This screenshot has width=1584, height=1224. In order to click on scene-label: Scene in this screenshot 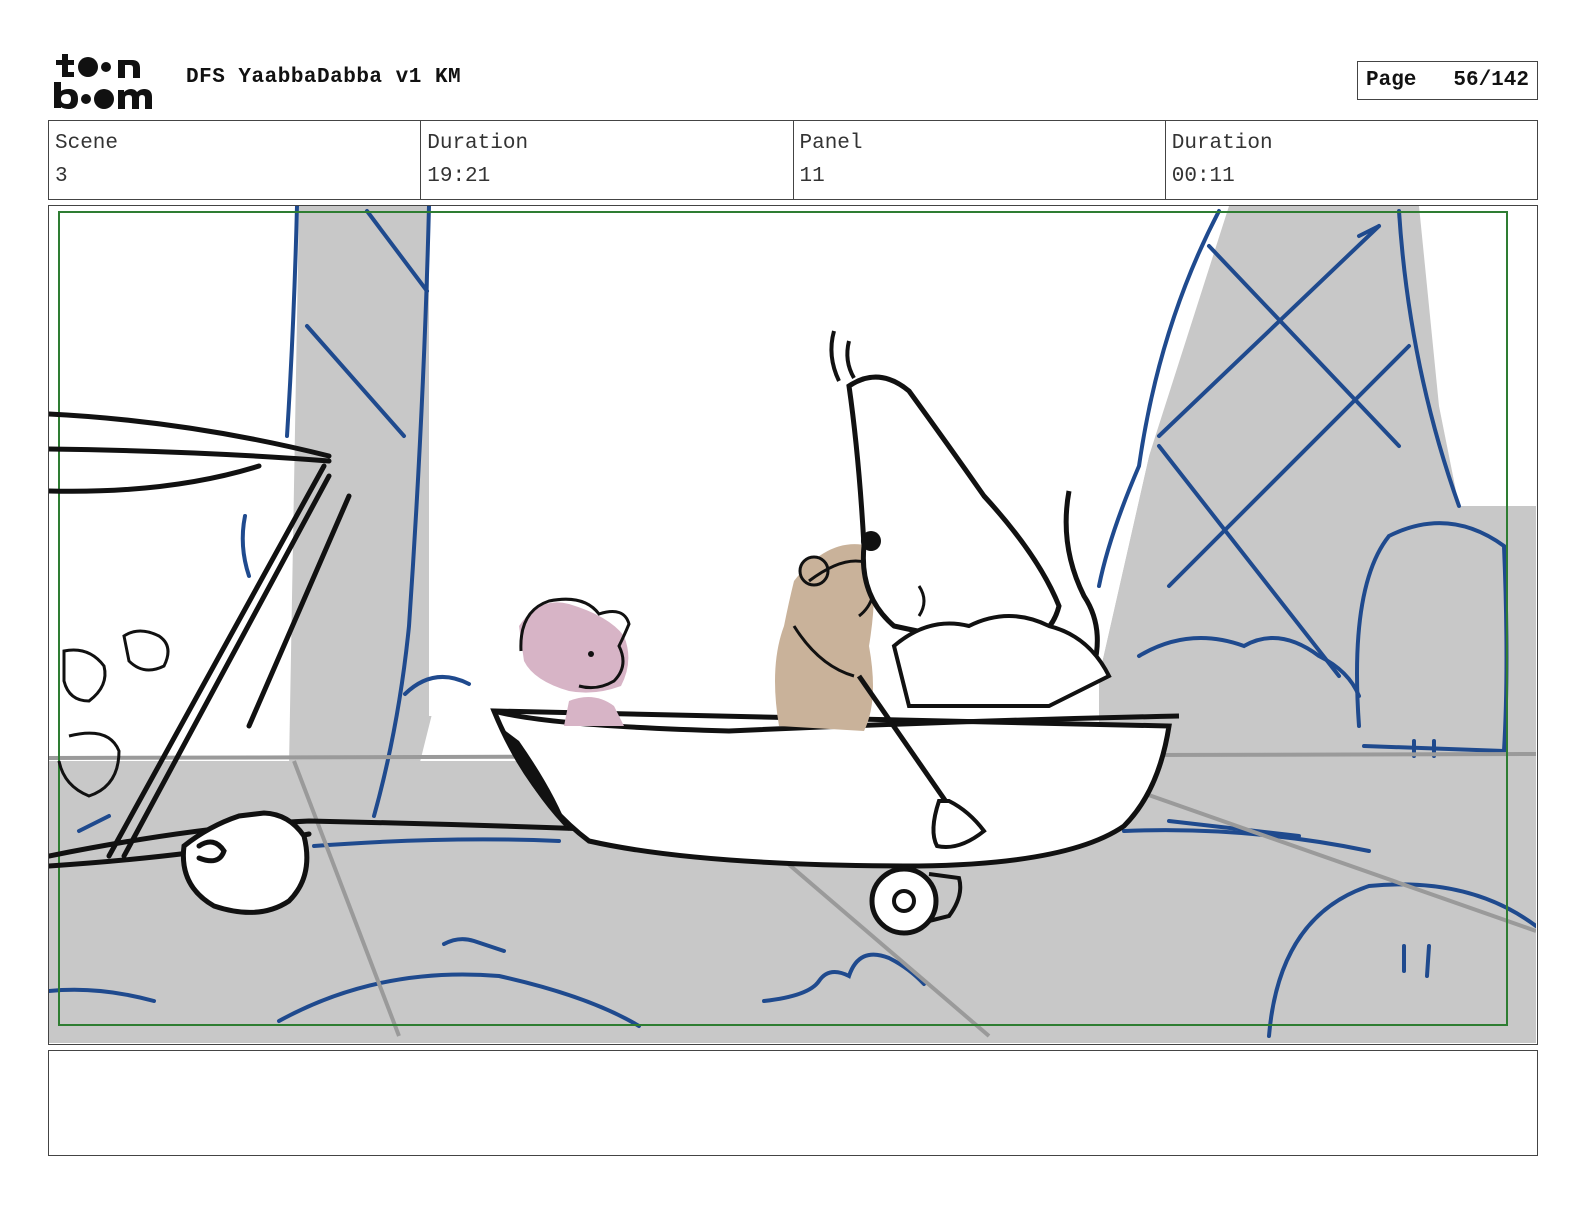, I will do `click(87, 143)`.